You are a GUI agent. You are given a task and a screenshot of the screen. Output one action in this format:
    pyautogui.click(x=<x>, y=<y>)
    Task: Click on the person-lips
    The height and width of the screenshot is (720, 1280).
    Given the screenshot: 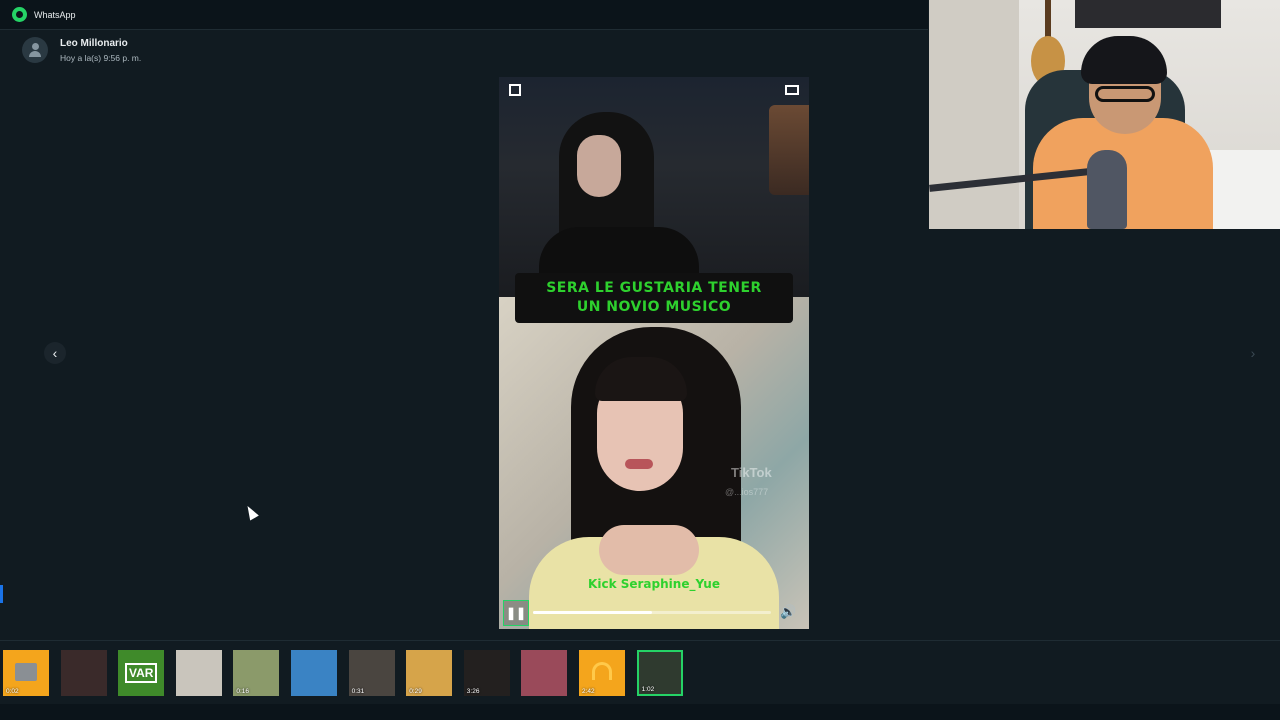 What is the action you would take?
    pyautogui.click(x=639, y=464)
    